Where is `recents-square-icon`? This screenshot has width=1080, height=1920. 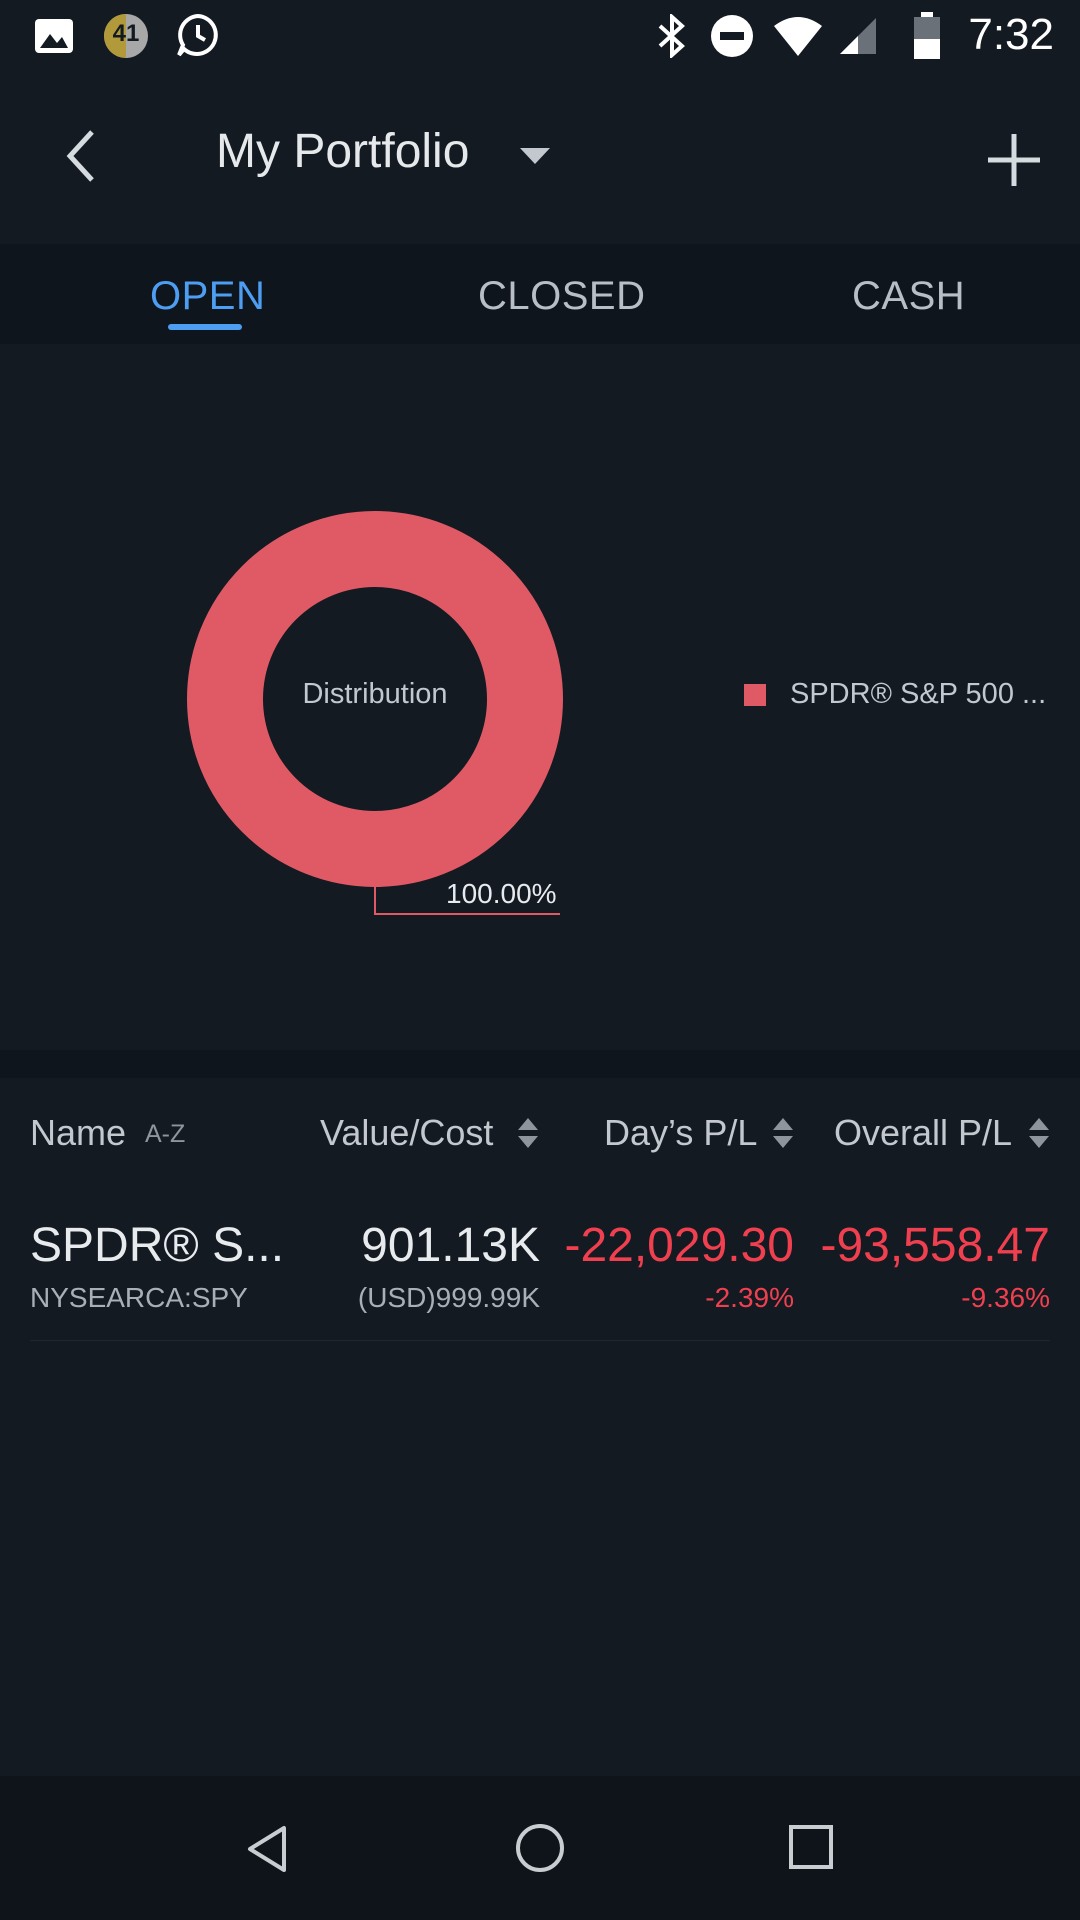 recents-square-icon is located at coordinates (811, 1847).